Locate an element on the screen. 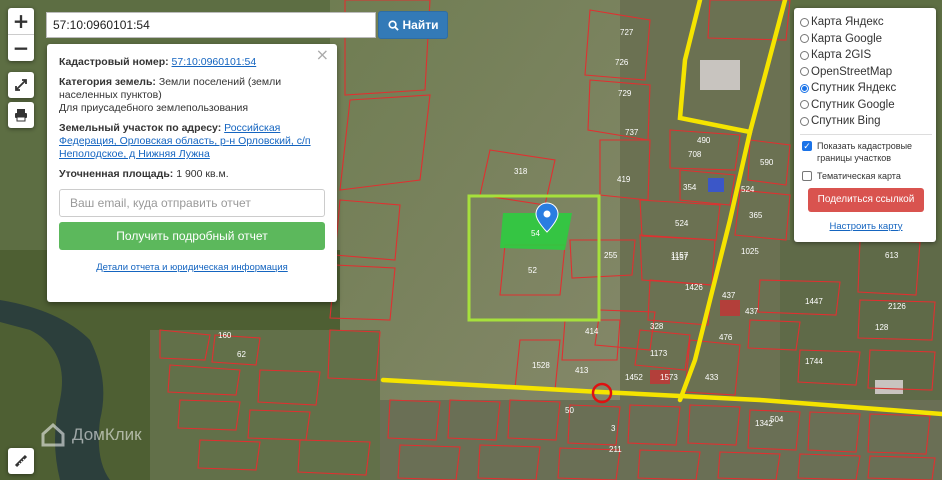  share-link-button: Поделиться ссылкой is located at coordinates (866, 199).